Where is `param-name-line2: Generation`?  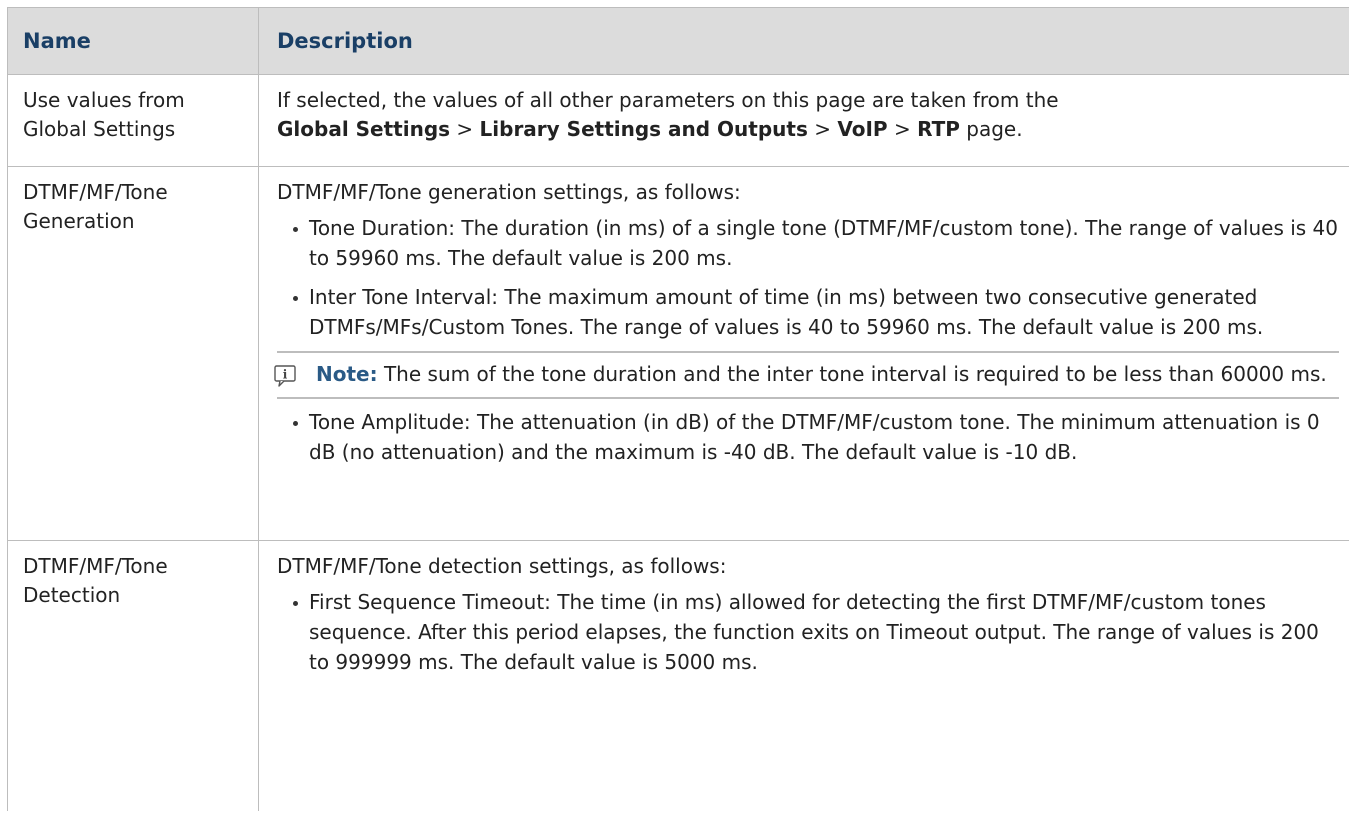
param-name-line2: Generation is located at coordinates (79, 221).